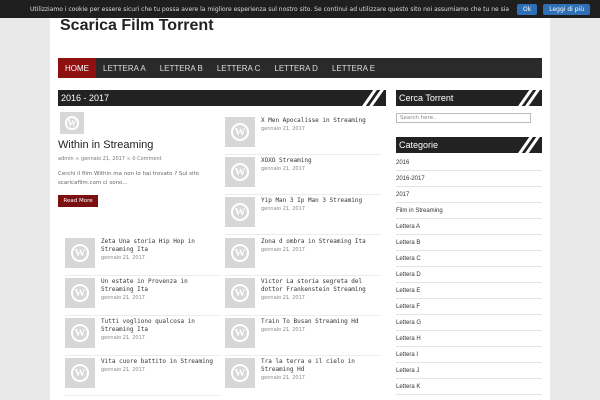 The width and height of the screenshot is (600, 400). What do you see at coordinates (105, 145) in the screenshot?
I see `featured-post-title: Within in Streaming` at bounding box center [105, 145].